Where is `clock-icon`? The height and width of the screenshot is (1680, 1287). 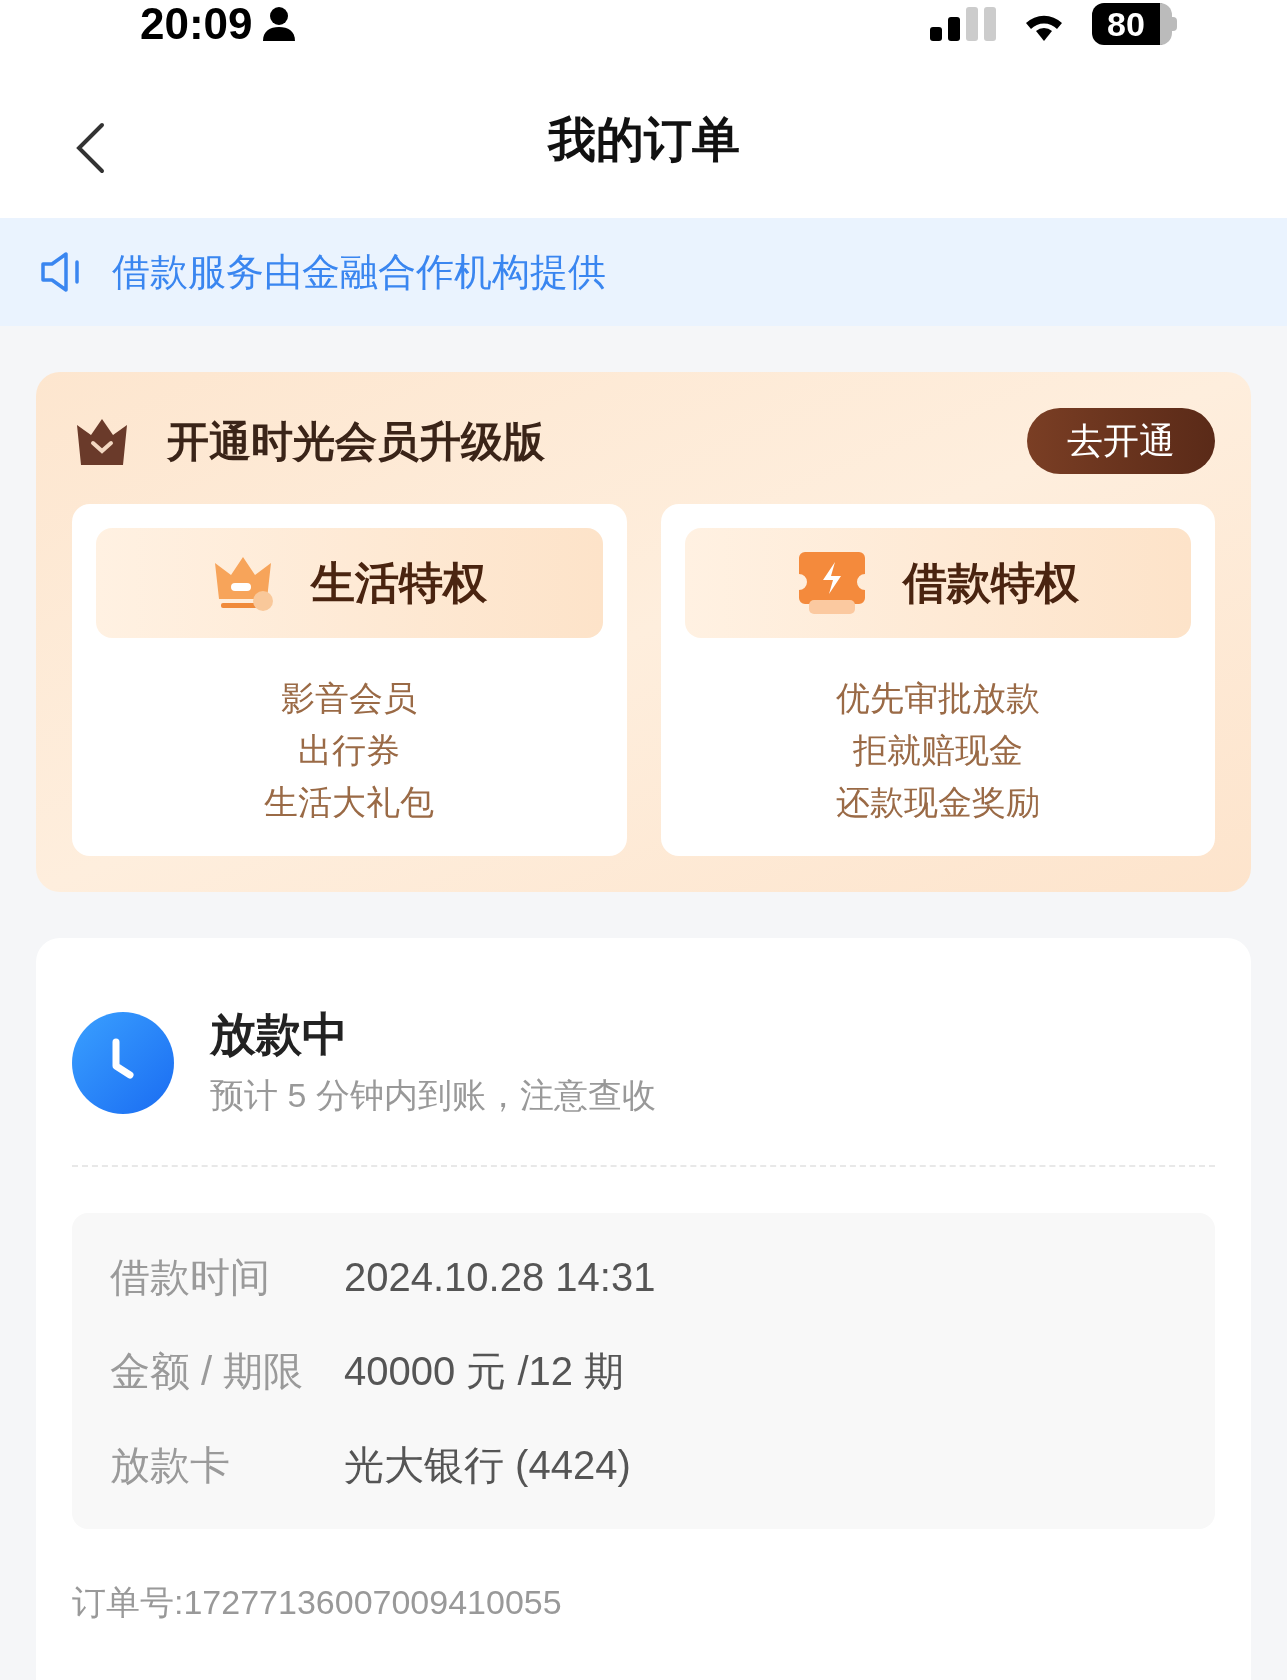 clock-icon is located at coordinates (123, 1063).